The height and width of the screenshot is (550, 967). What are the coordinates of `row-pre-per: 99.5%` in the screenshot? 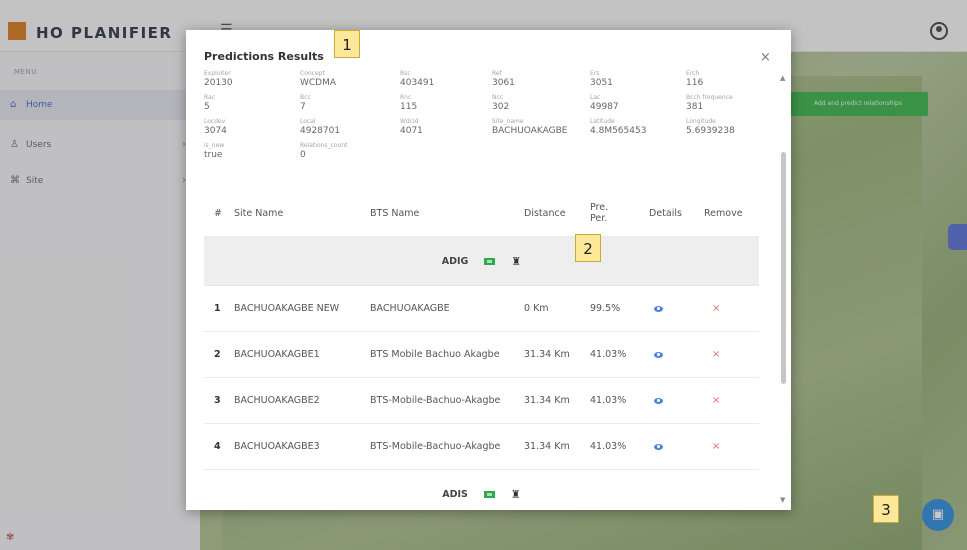 It's located at (605, 308).